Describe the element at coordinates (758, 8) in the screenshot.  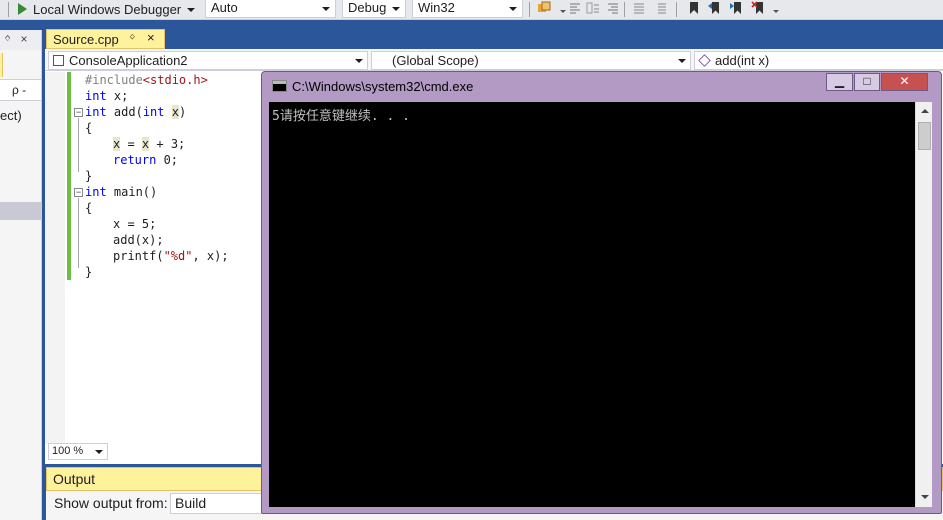
I see `clear-bookmarks-icon` at that location.